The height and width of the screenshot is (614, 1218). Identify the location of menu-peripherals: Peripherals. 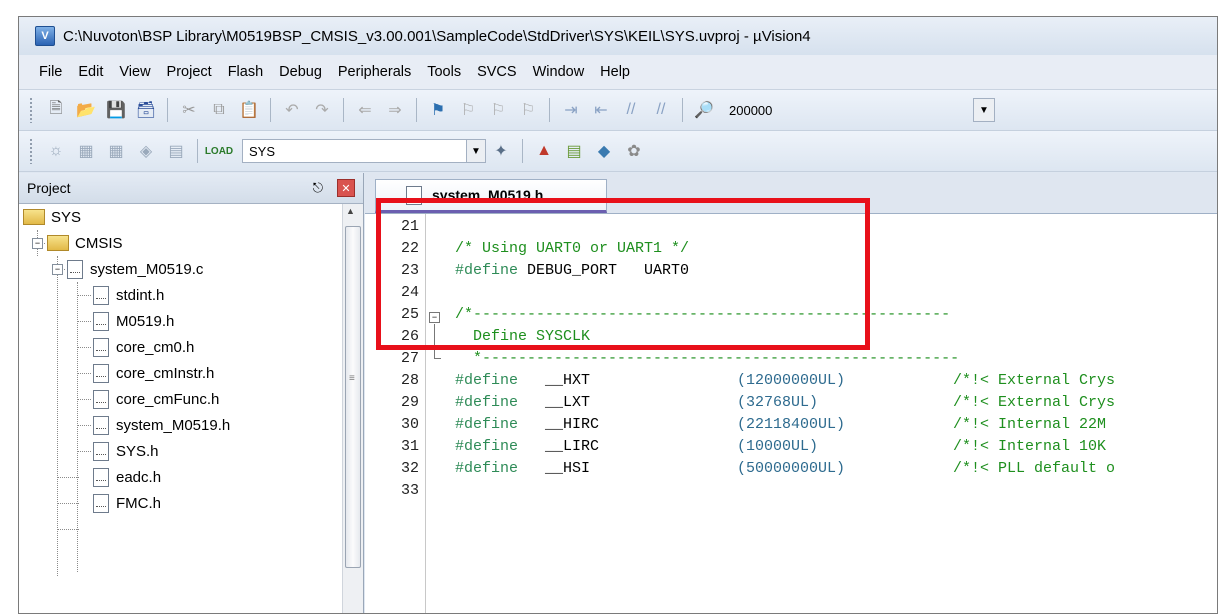
(374, 72).